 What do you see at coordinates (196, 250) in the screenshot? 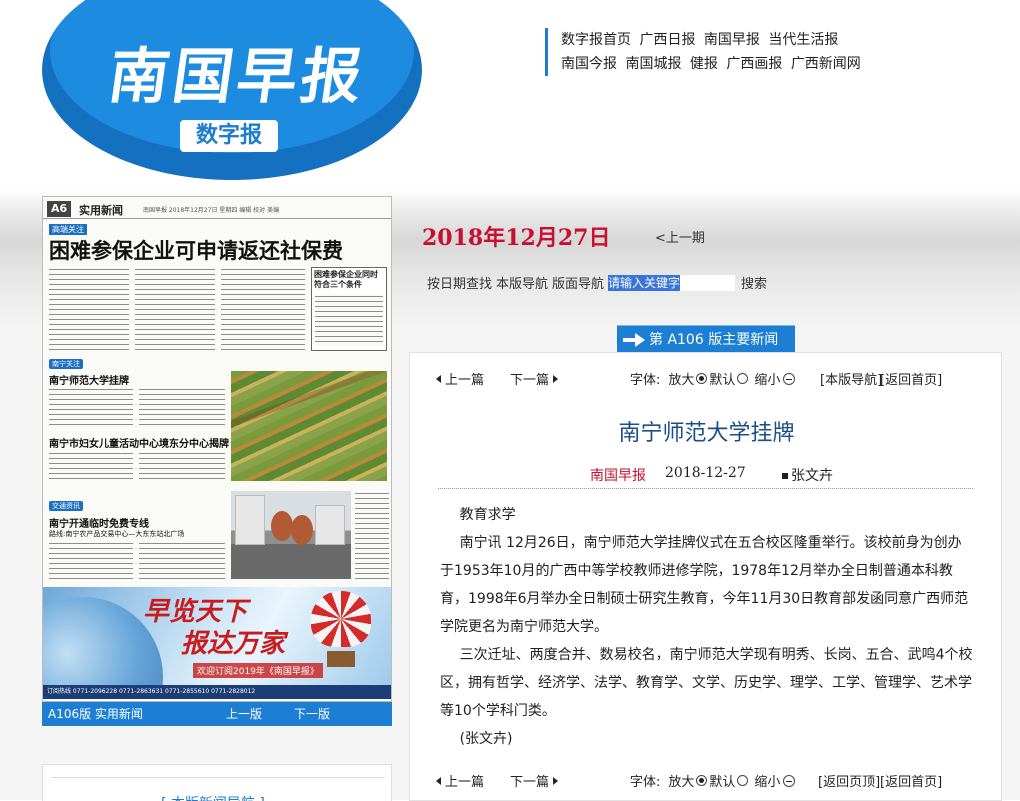
I see `paper-headline: 困难参保企业可申请返还社保费` at bounding box center [196, 250].